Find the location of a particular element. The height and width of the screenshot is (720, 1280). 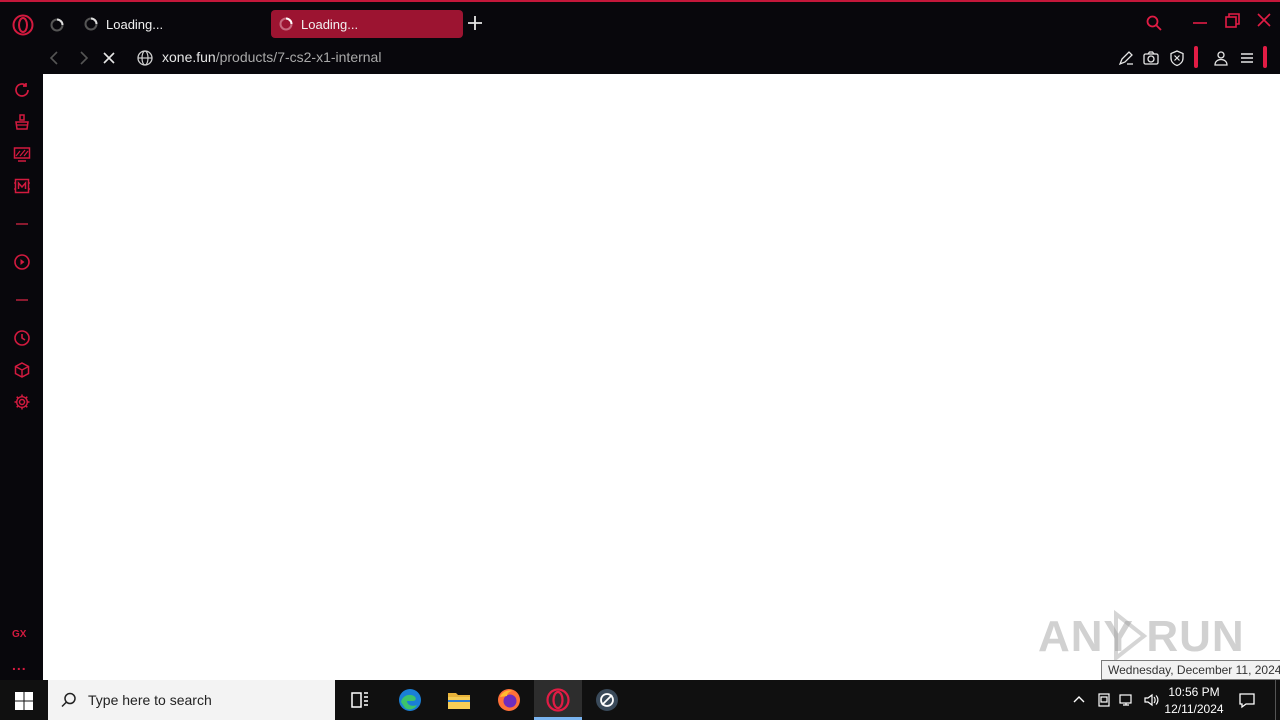

opera-logo-icon is located at coordinates (23, 25).